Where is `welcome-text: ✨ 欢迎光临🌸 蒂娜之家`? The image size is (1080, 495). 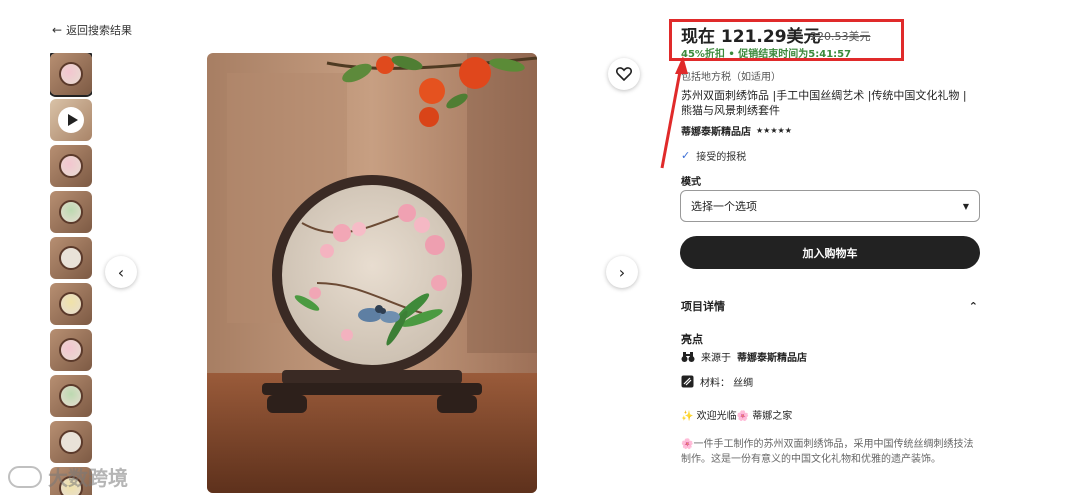
welcome-text: ✨ 欢迎光临🌸 蒂娜之家 is located at coordinates (737, 416).